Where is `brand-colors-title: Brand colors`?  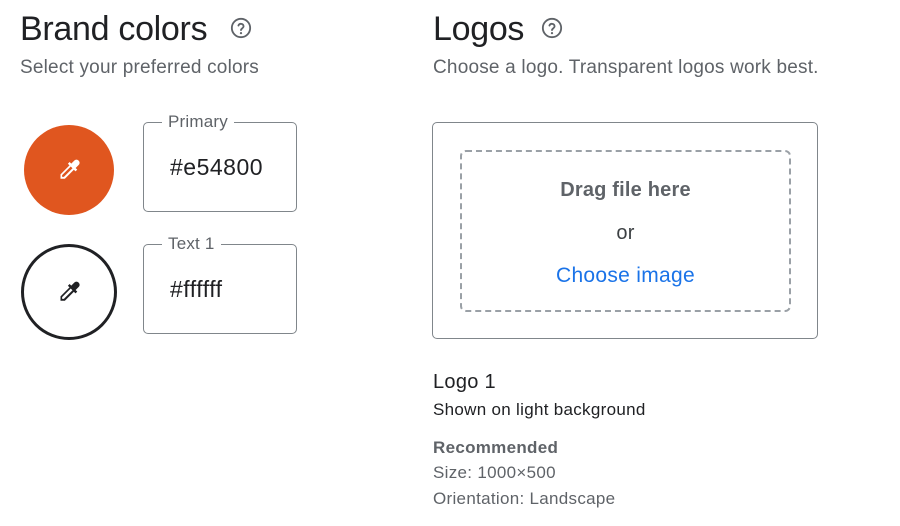
brand-colors-title: Brand colors is located at coordinates (114, 29).